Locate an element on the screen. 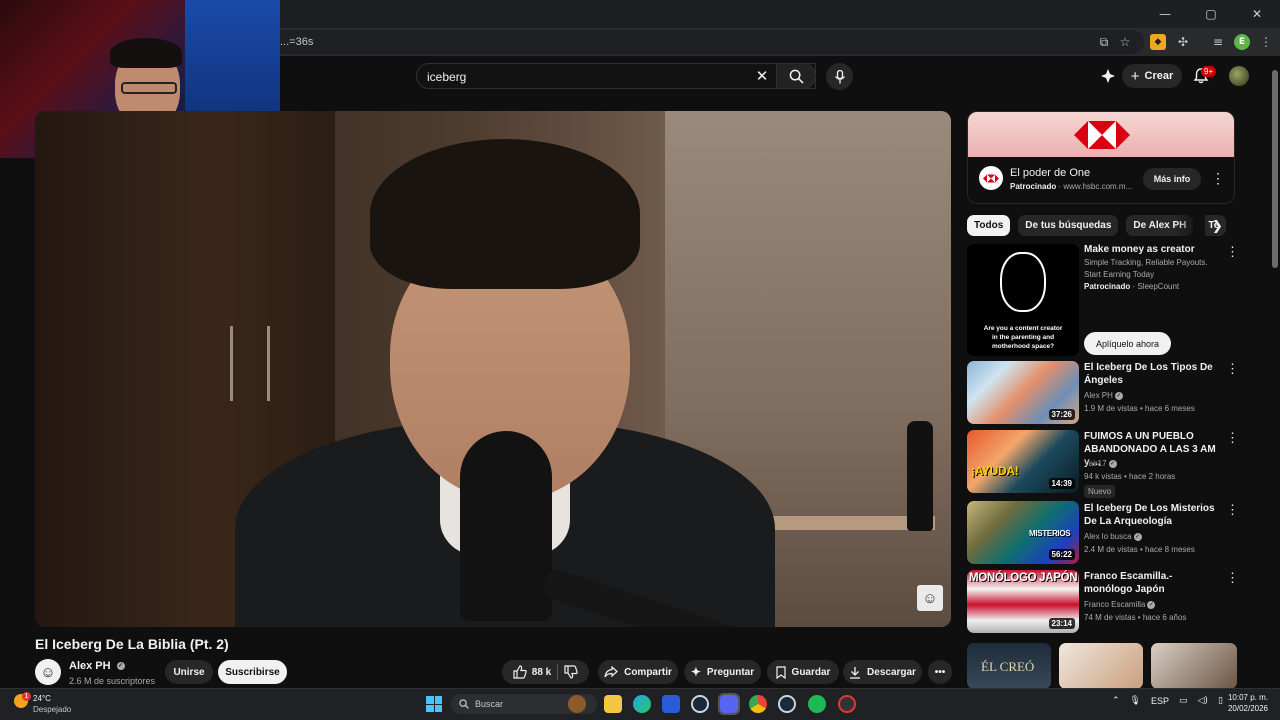 The height and width of the screenshot is (720, 1280). create-button: + Crear is located at coordinates (1152, 76).